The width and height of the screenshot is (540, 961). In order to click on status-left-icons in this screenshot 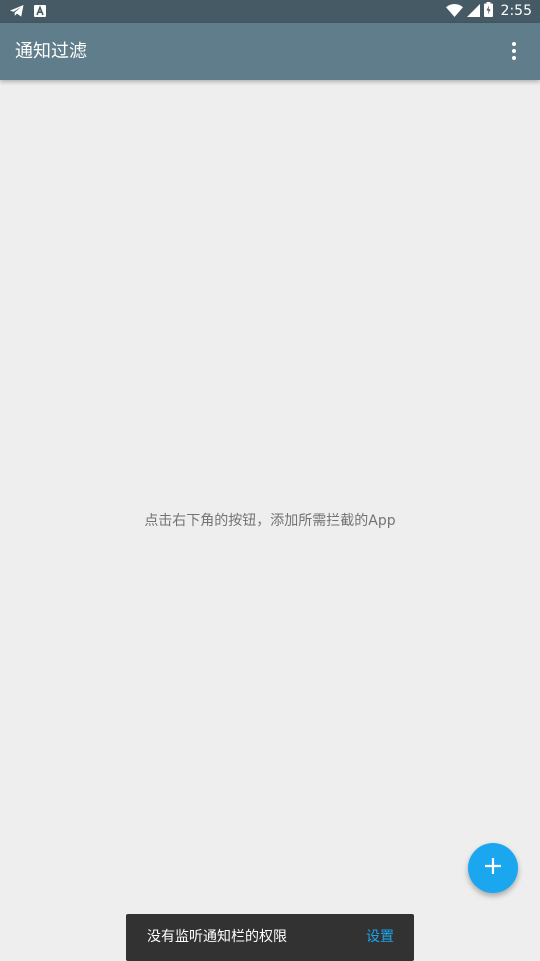, I will do `click(28, 11)`.